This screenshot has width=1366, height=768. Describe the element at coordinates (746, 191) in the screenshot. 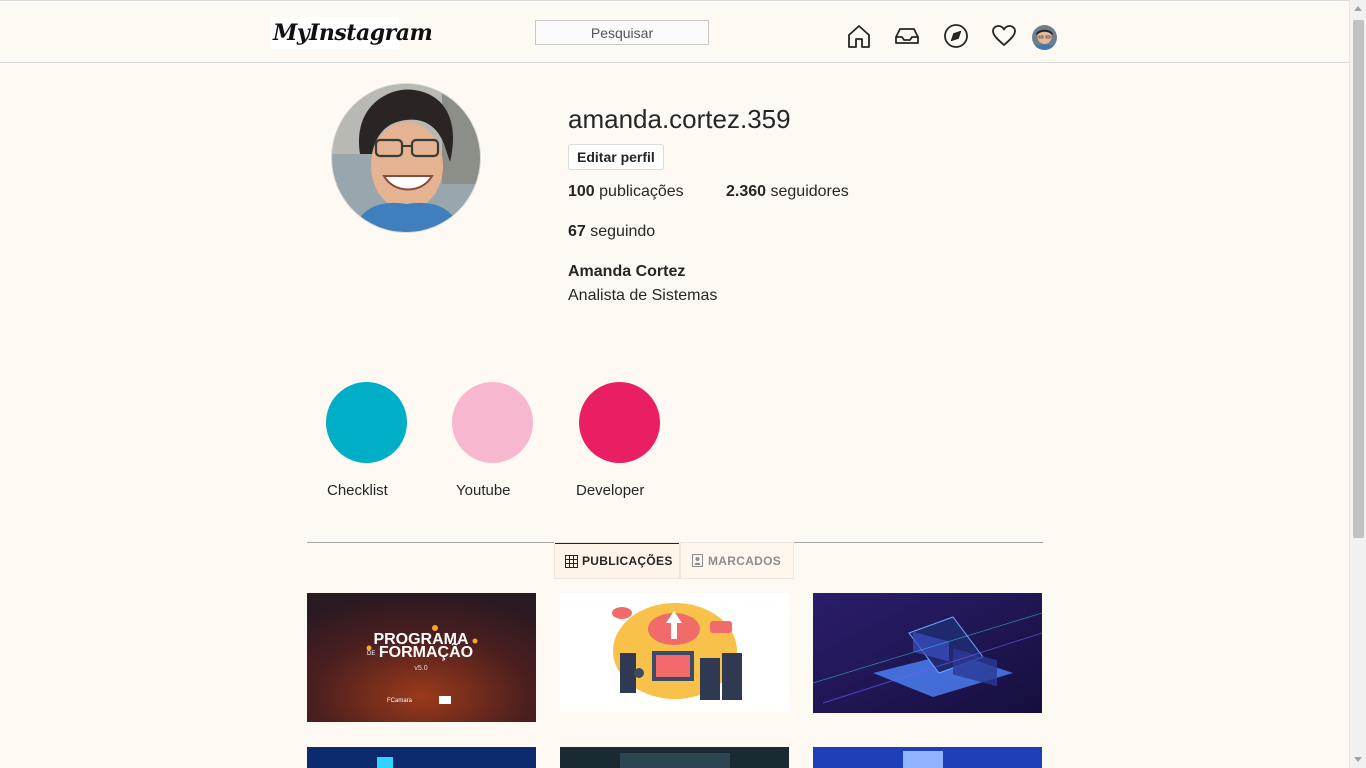

I see `followers-count: 2.360` at that location.